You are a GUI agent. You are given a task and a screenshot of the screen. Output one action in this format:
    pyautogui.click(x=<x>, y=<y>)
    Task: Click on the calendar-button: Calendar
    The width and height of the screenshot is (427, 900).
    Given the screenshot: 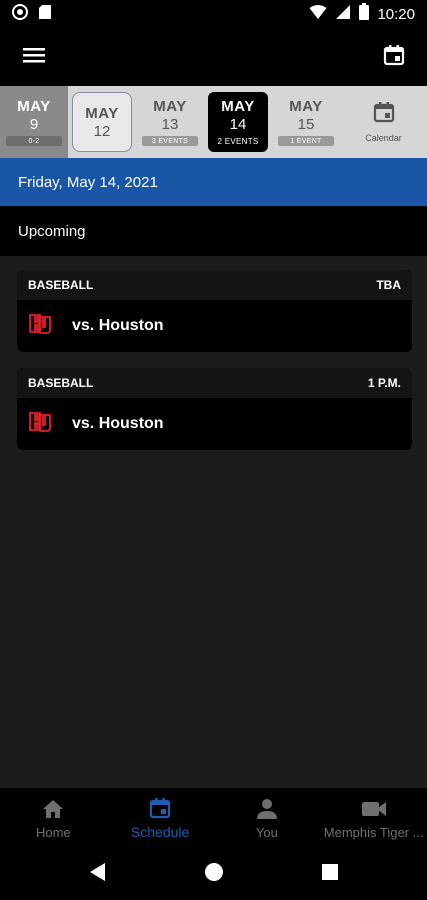 What is the action you would take?
    pyautogui.click(x=383, y=122)
    